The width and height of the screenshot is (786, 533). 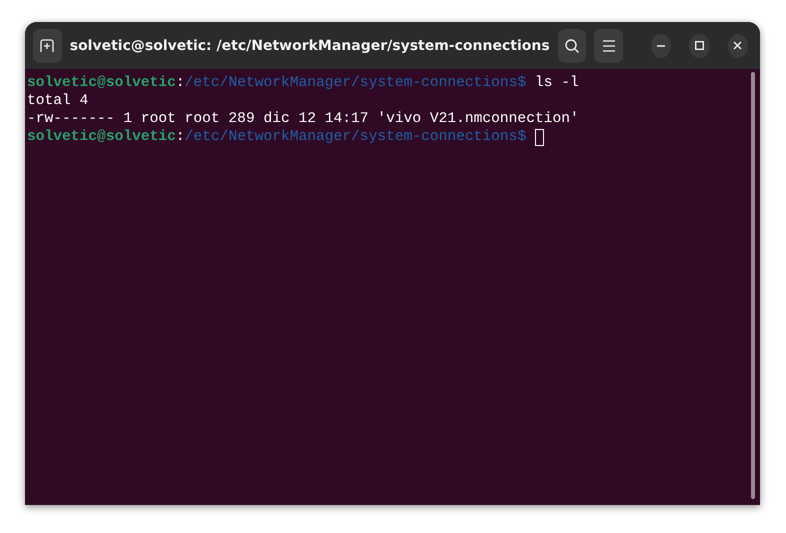 I want to click on menu-icon, so click(x=609, y=46).